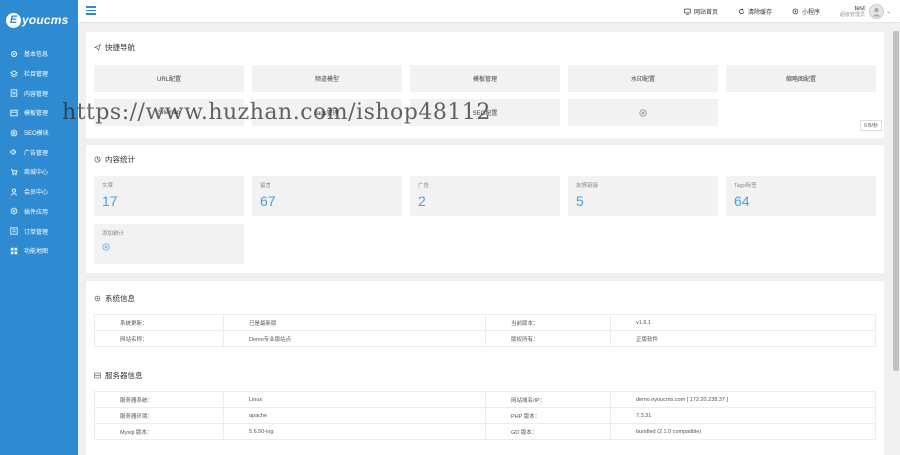  I want to click on refresh-icon, so click(741, 11).